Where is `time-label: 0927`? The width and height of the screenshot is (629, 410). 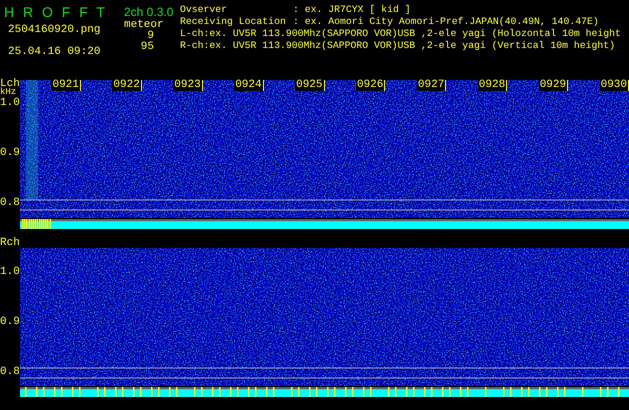
time-label: 0927 is located at coordinates (431, 85).